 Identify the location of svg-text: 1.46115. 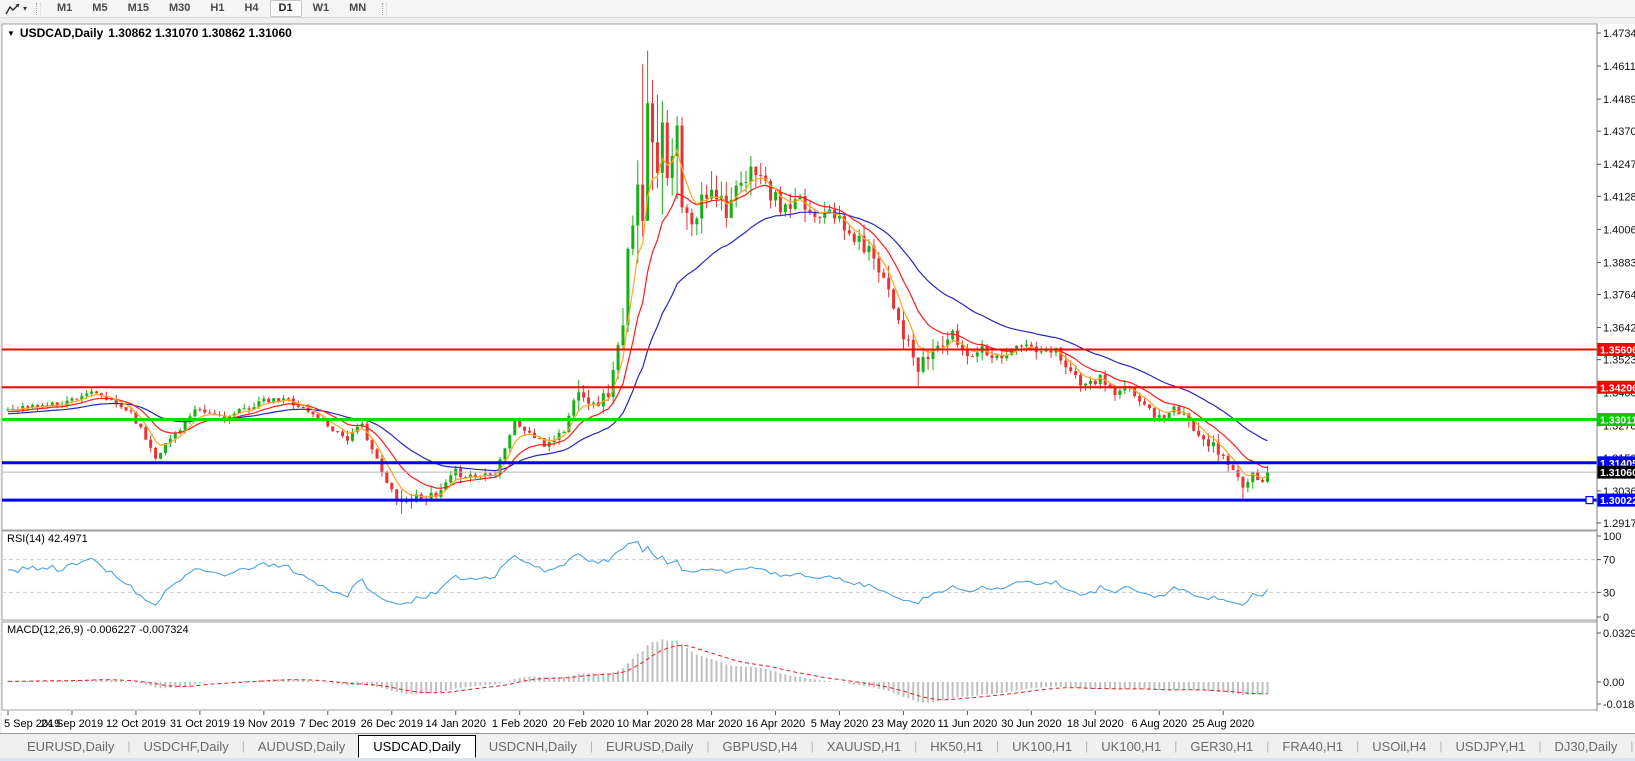
(1619, 67).